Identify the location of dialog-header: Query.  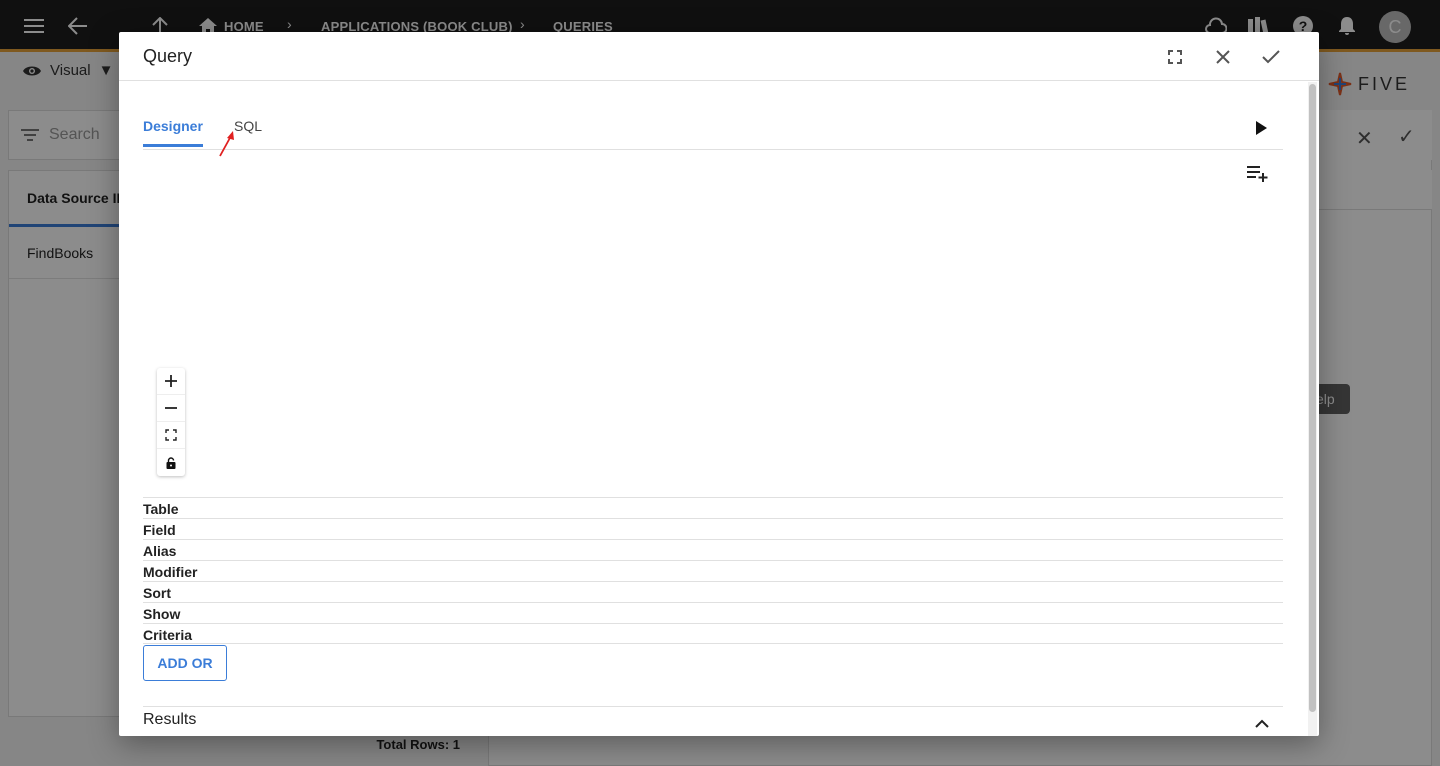
(719, 56).